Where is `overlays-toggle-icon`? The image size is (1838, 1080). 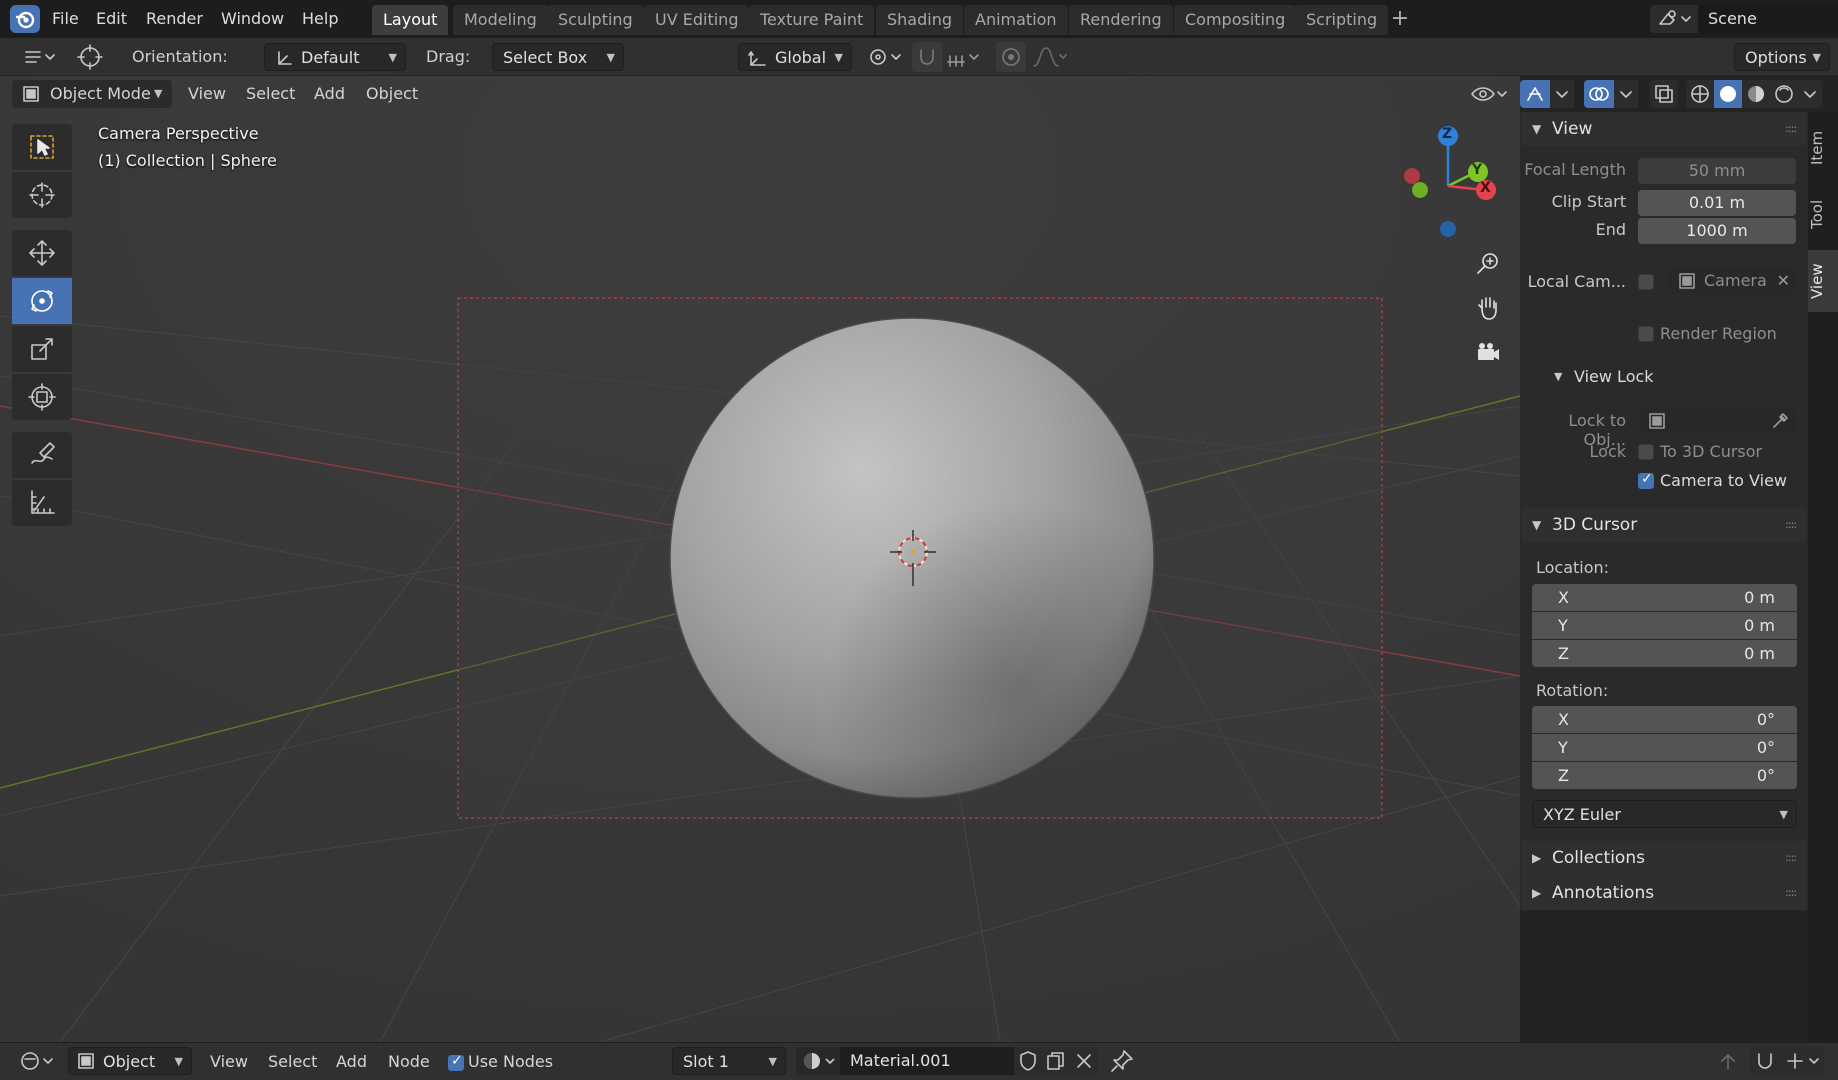
overlays-toggle-icon is located at coordinates (1599, 94).